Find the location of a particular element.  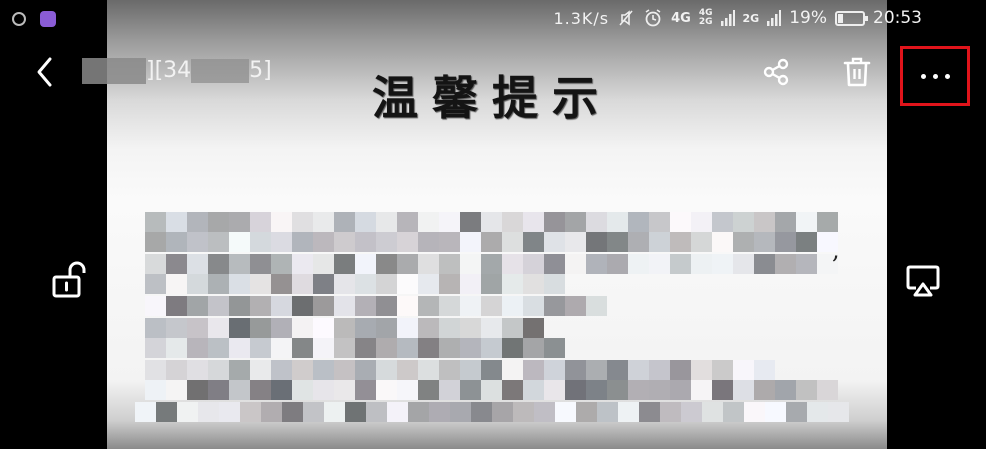

share-icon is located at coordinates (776, 72).